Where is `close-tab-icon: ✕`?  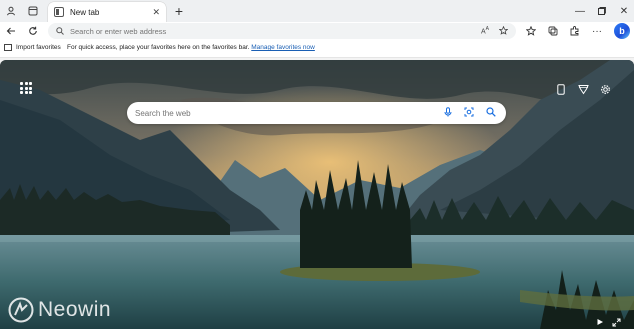 close-tab-icon: ✕ is located at coordinates (156, 12).